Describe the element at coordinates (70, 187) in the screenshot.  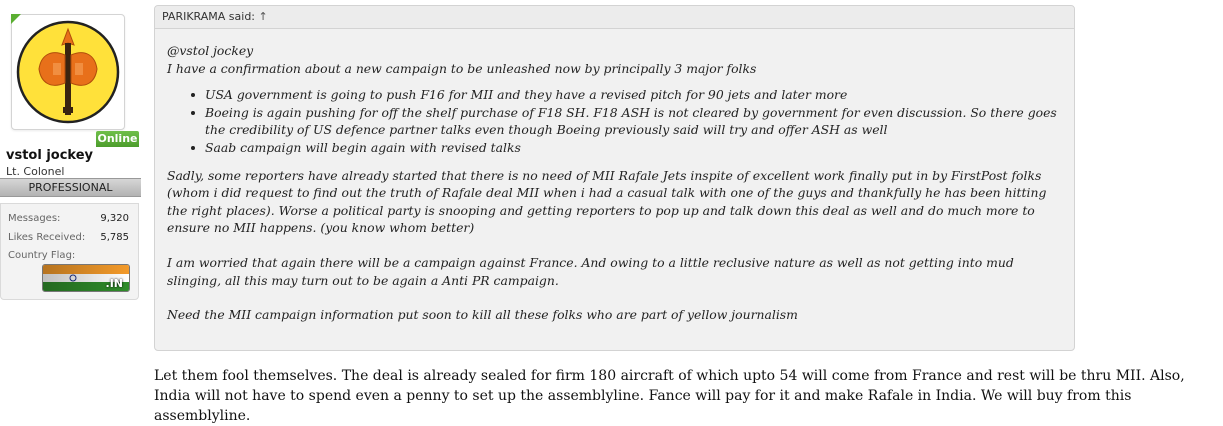
I see `rank-banner: PROFESSIONAL` at that location.